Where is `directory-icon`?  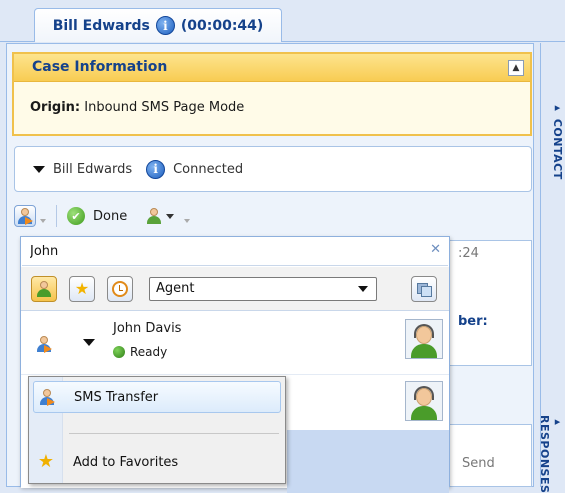
directory-icon is located at coordinates (424, 289).